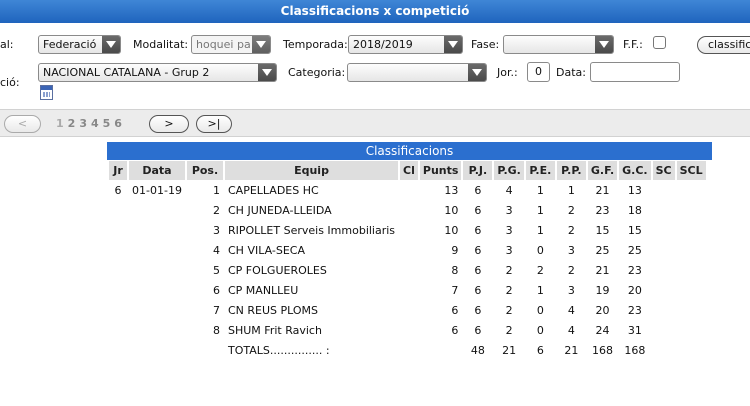  I want to click on cell-jr: 6, so click(118, 190).